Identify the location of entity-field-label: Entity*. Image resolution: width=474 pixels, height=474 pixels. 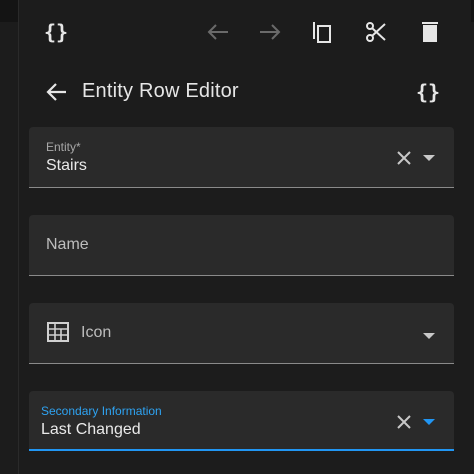
(63, 147).